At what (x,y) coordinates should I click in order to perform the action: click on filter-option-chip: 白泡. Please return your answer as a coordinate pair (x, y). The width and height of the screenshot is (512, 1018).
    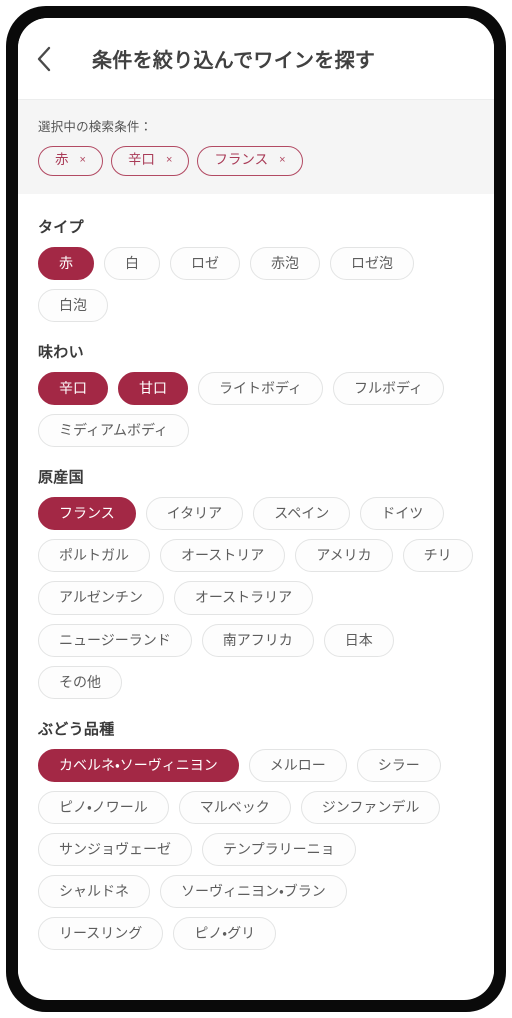
    Looking at the image, I should click on (73, 305).